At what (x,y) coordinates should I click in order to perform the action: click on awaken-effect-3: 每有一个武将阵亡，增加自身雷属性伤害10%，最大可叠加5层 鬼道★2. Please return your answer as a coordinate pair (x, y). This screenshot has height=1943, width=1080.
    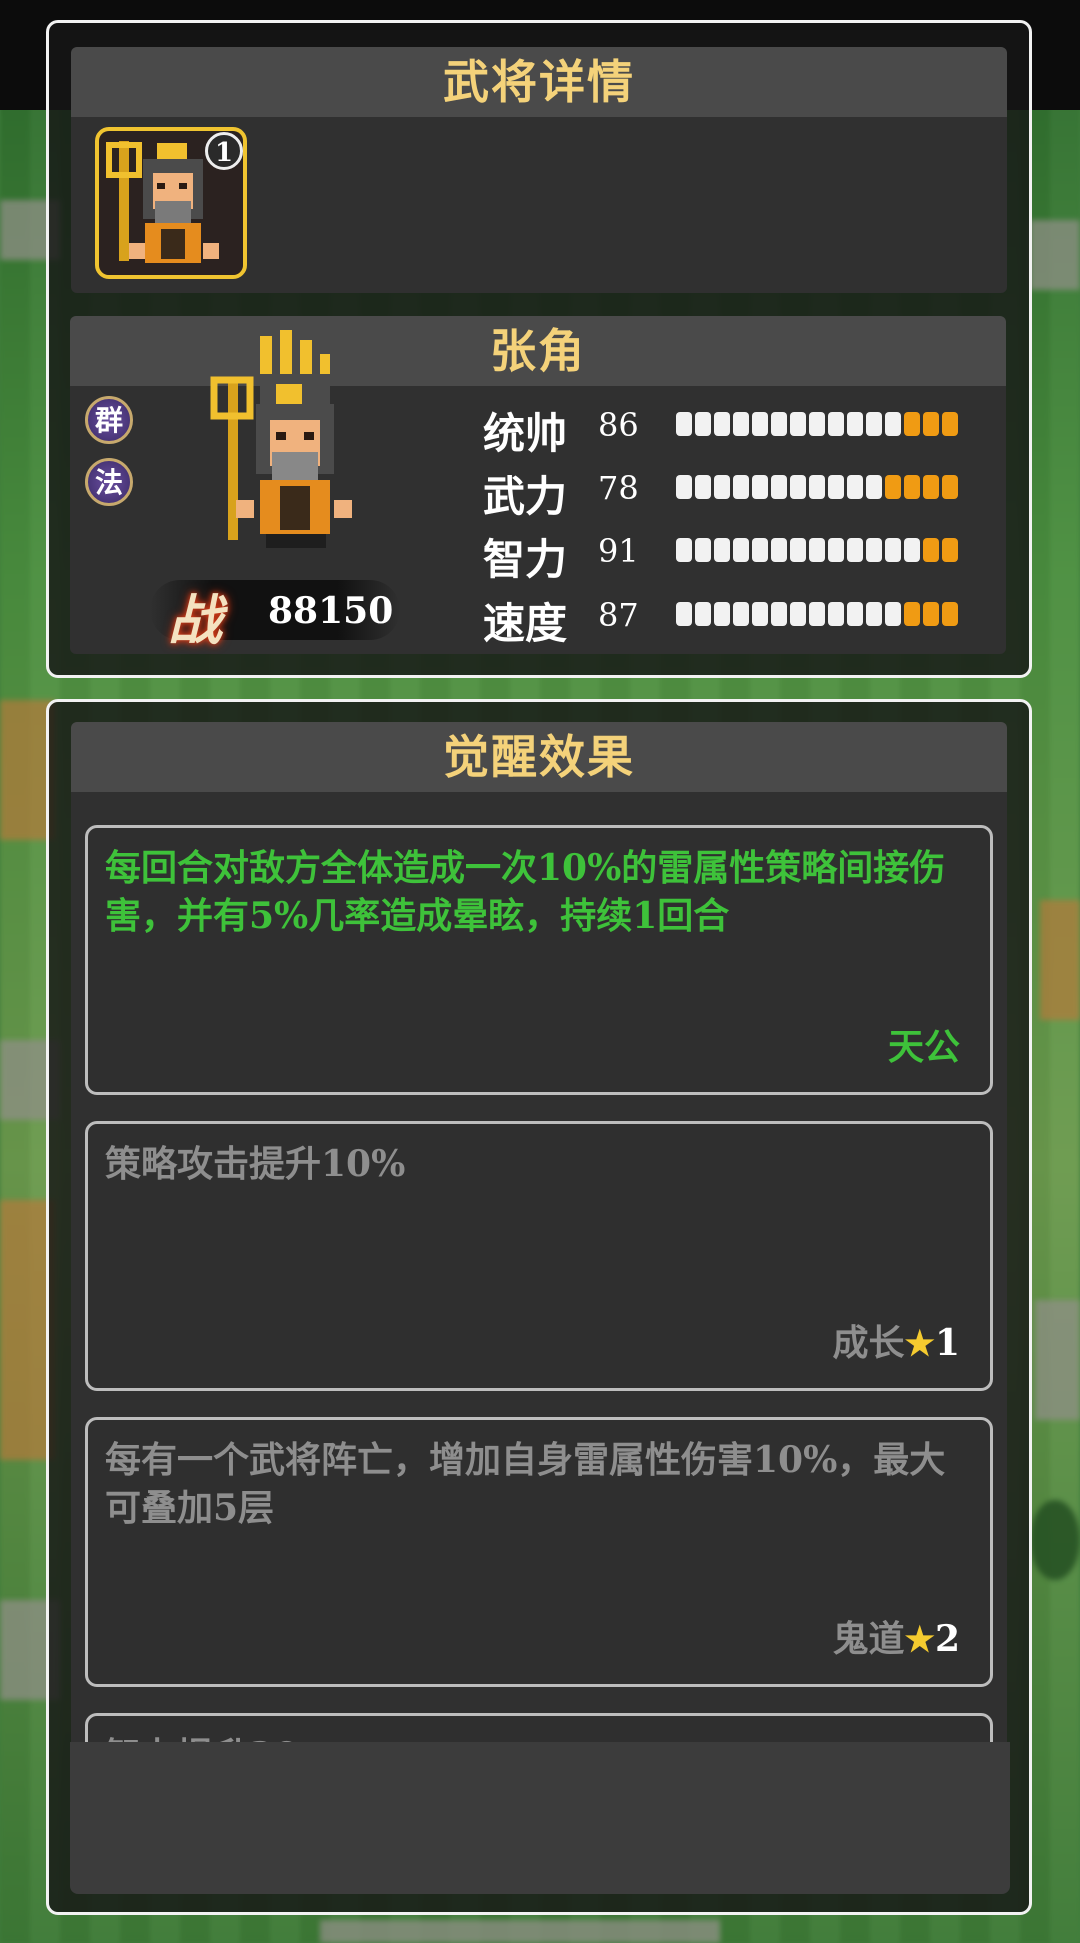
    Looking at the image, I should click on (539, 1552).